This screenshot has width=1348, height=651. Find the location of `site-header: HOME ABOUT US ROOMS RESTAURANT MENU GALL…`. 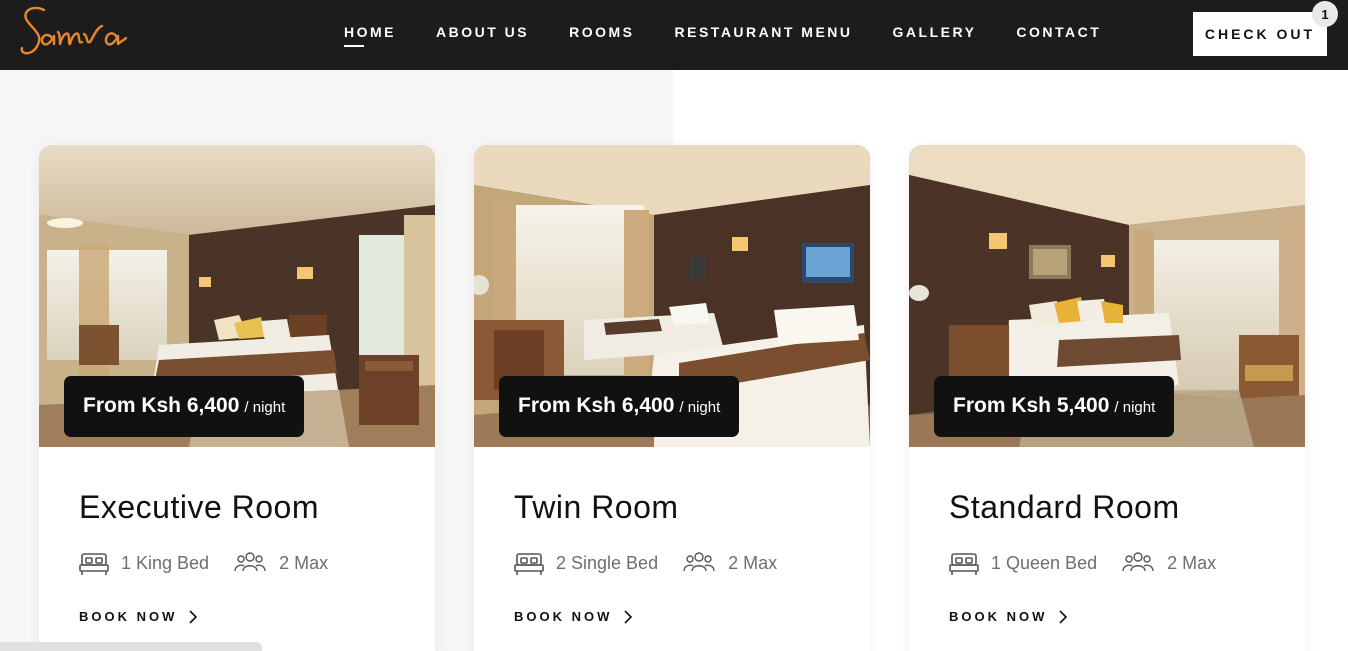

site-header: HOME ABOUT US ROOMS RESTAURANT MENU GALL… is located at coordinates (674, 35).